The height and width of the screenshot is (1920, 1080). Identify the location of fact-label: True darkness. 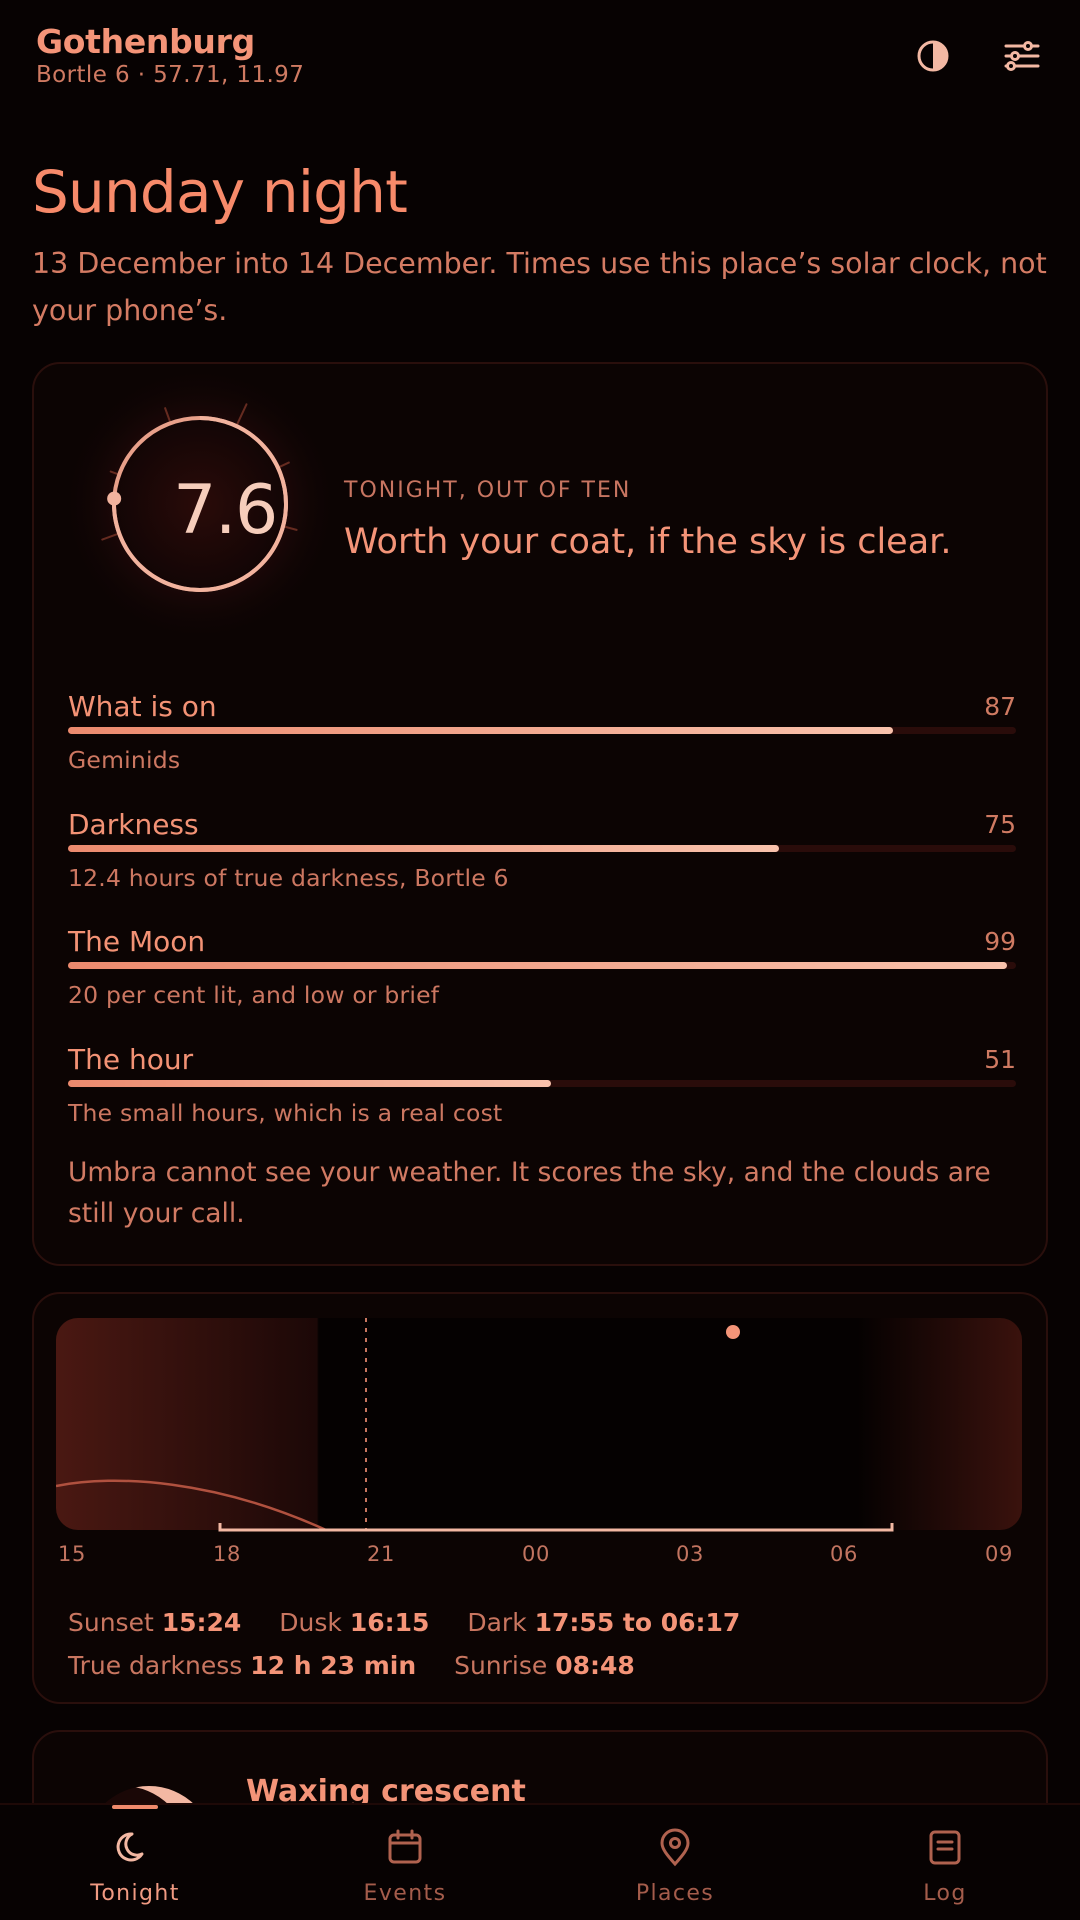
(155, 1665).